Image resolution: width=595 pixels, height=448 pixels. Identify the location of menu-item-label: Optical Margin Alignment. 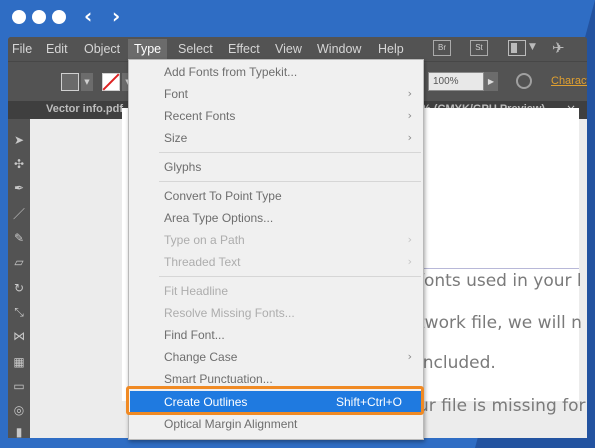
(231, 424).